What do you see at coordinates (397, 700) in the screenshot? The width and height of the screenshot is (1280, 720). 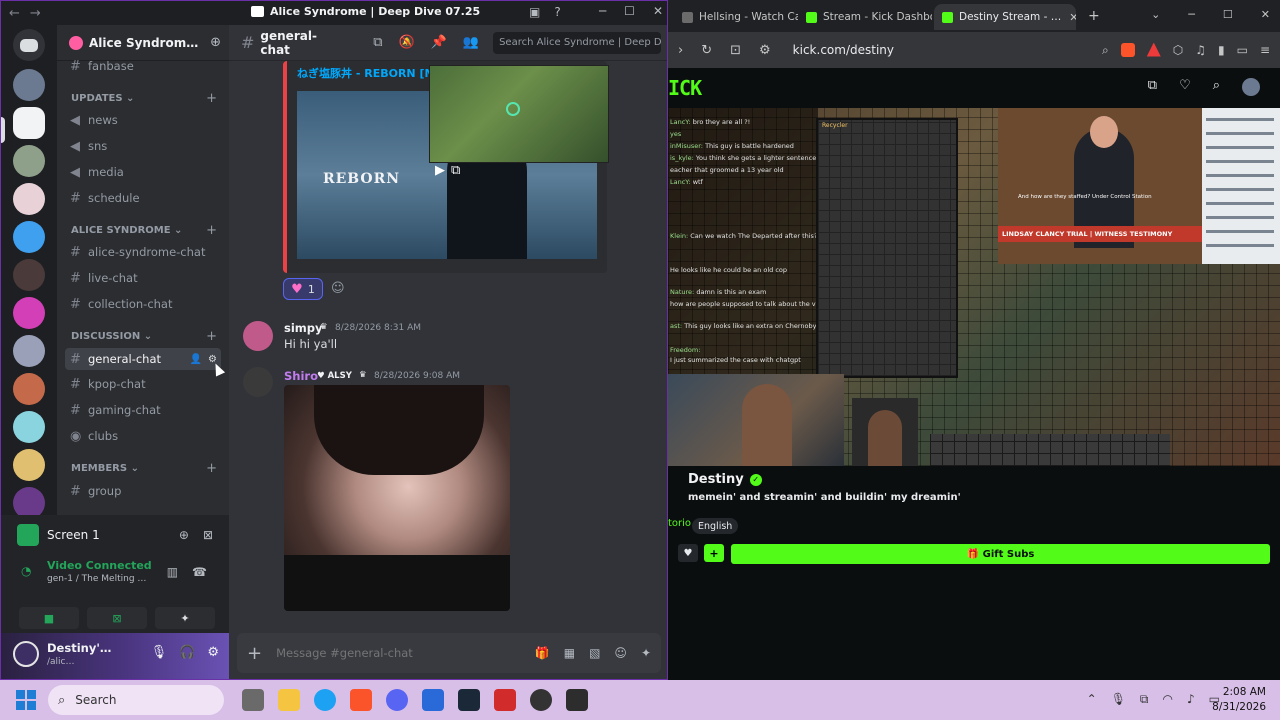 I see `discord-icon` at bounding box center [397, 700].